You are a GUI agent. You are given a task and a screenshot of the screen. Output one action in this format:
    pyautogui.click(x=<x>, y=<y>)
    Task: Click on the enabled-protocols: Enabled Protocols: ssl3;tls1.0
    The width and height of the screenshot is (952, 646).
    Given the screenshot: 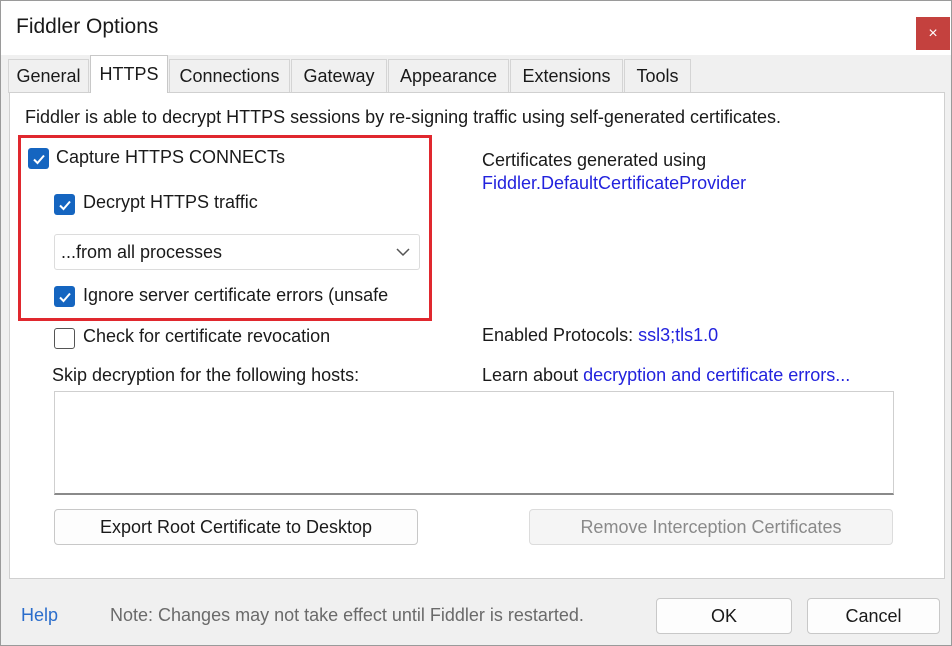 What is the action you would take?
    pyautogui.click(x=600, y=335)
    